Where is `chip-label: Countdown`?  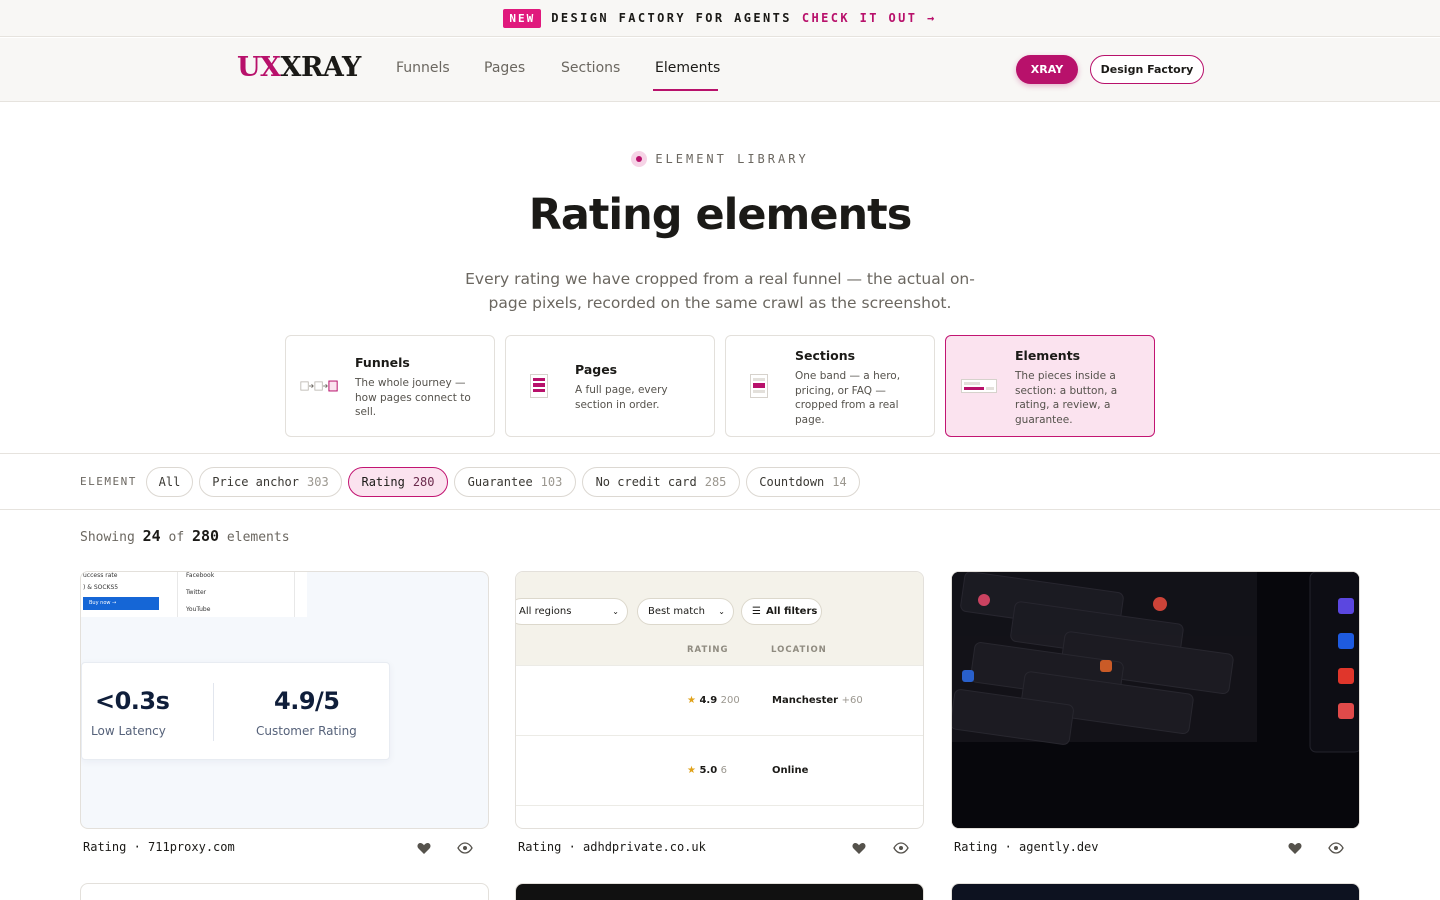
chip-label: Countdown is located at coordinates (792, 482).